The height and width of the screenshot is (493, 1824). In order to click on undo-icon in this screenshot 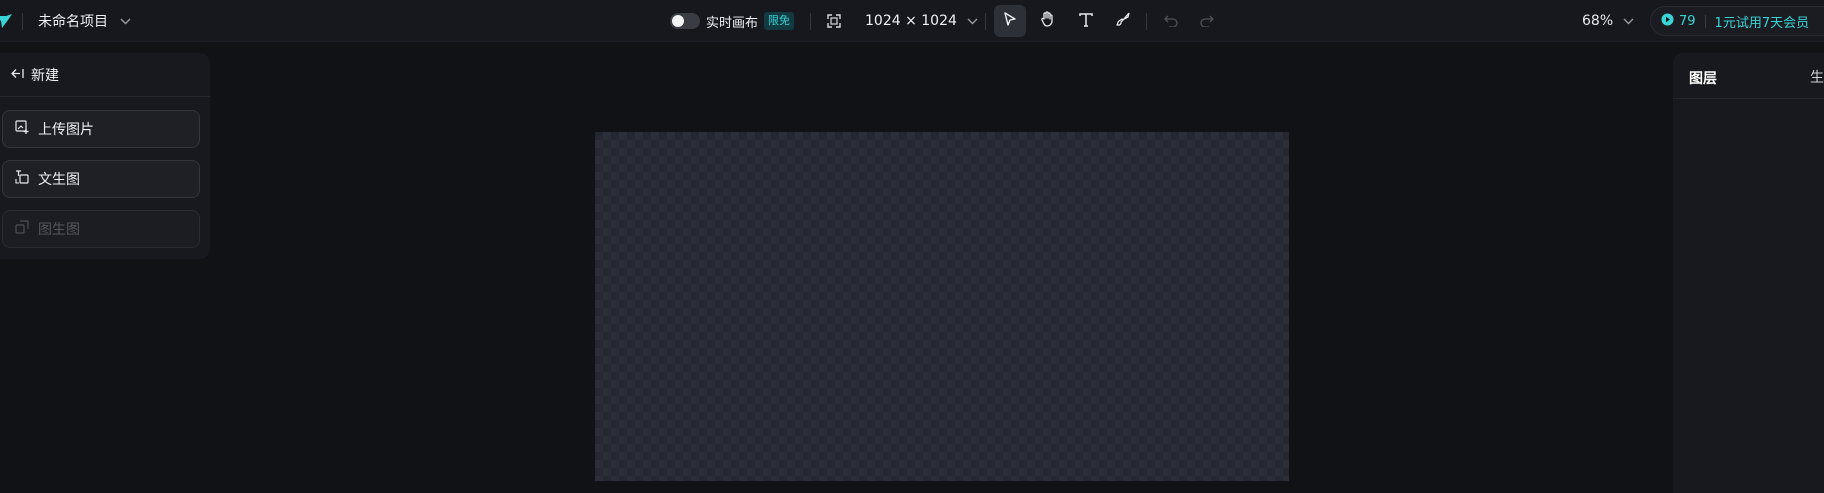, I will do `click(1171, 21)`.